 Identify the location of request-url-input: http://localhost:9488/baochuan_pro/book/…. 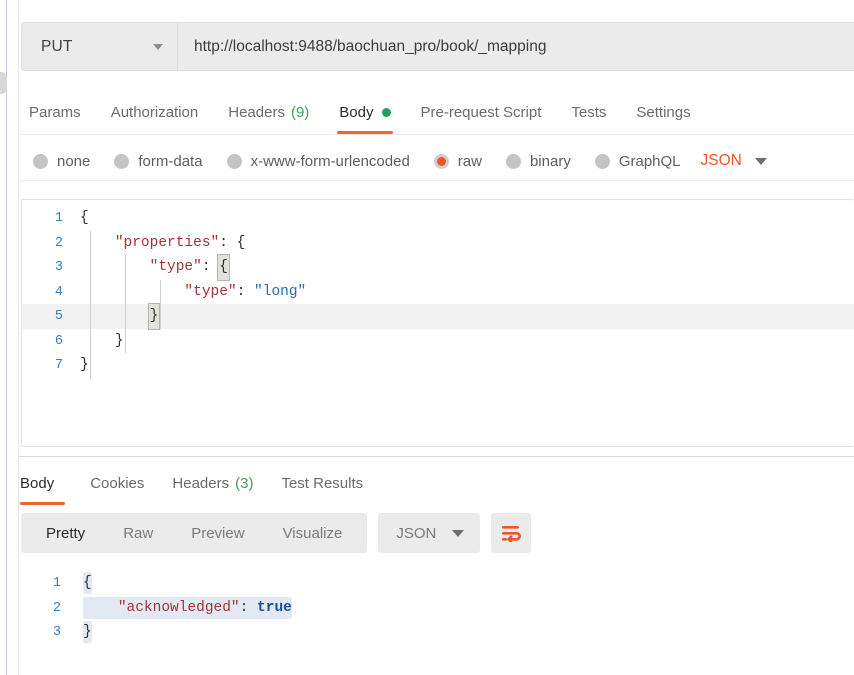
(516, 46).